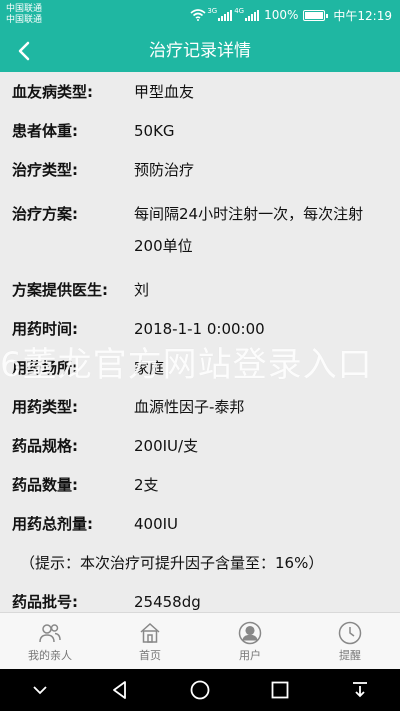 This screenshot has height=711, width=400. What do you see at coordinates (249, 230) in the screenshot?
I see `field-value: 每间隔24小时注射一次，每次注射200单位` at bounding box center [249, 230].